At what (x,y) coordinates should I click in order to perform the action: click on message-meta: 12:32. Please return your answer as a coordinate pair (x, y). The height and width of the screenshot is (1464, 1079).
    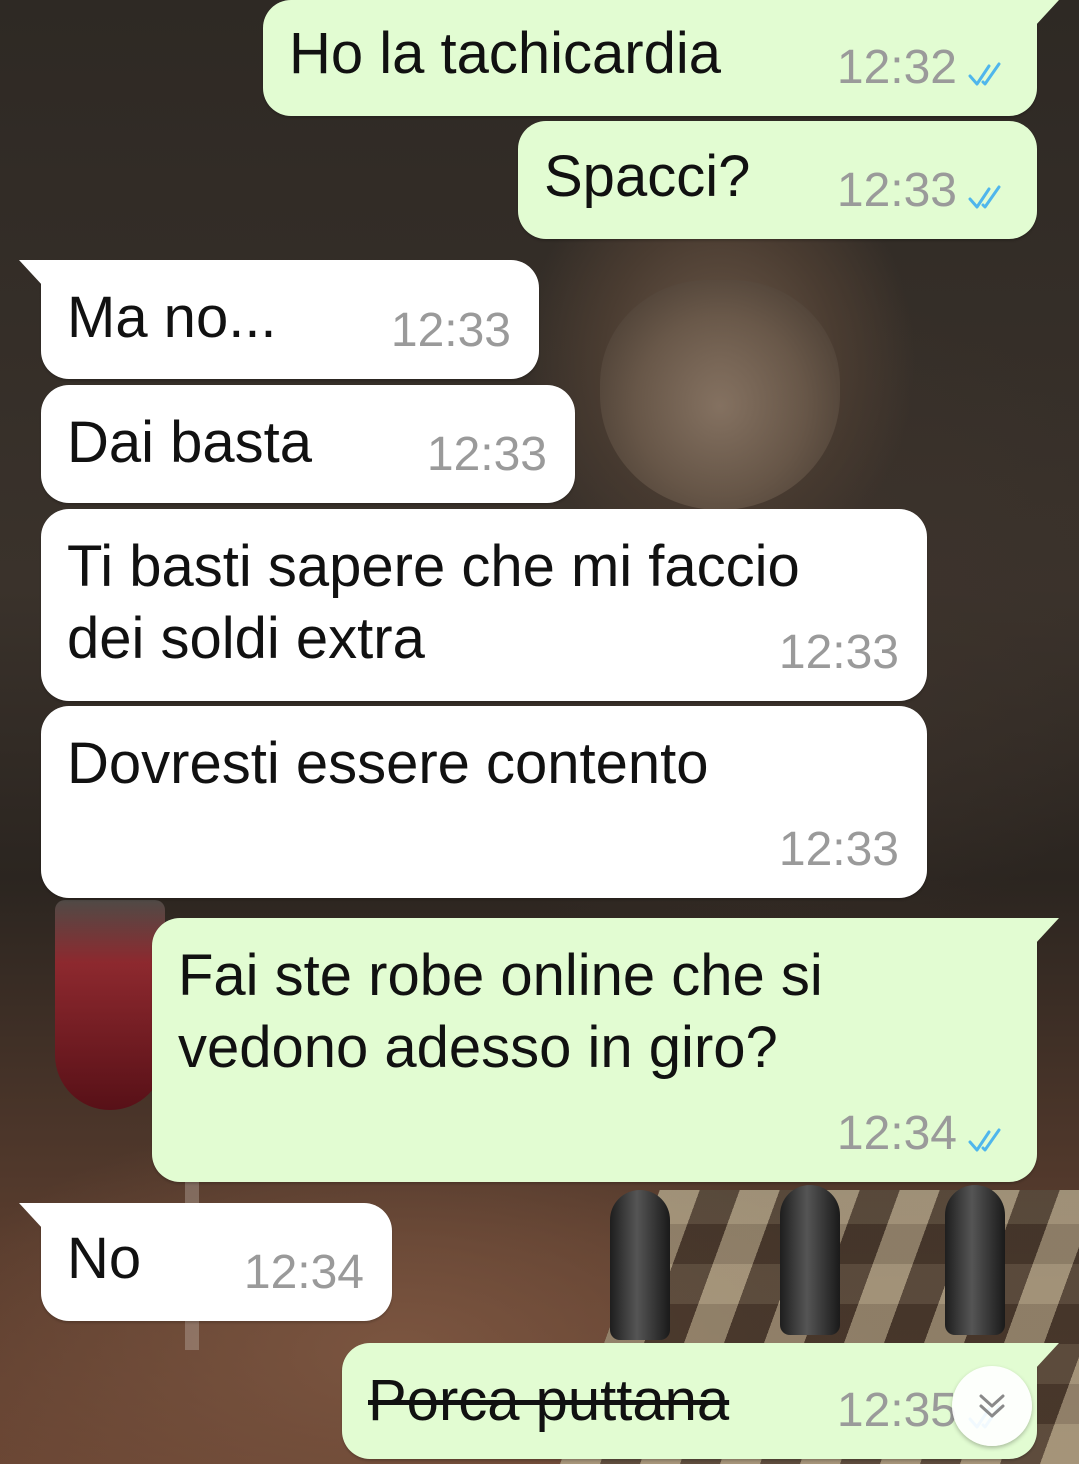
    Looking at the image, I should click on (923, 68).